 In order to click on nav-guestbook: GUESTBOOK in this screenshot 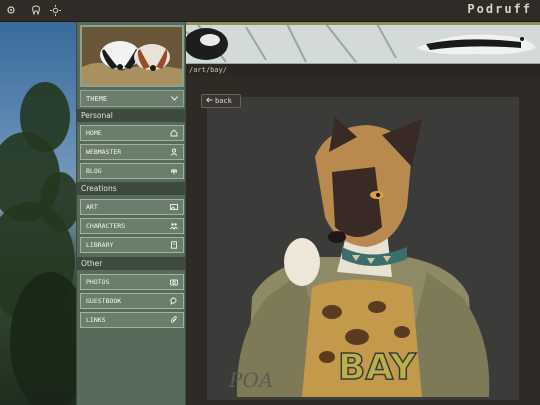, I will do `click(132, 301)`.